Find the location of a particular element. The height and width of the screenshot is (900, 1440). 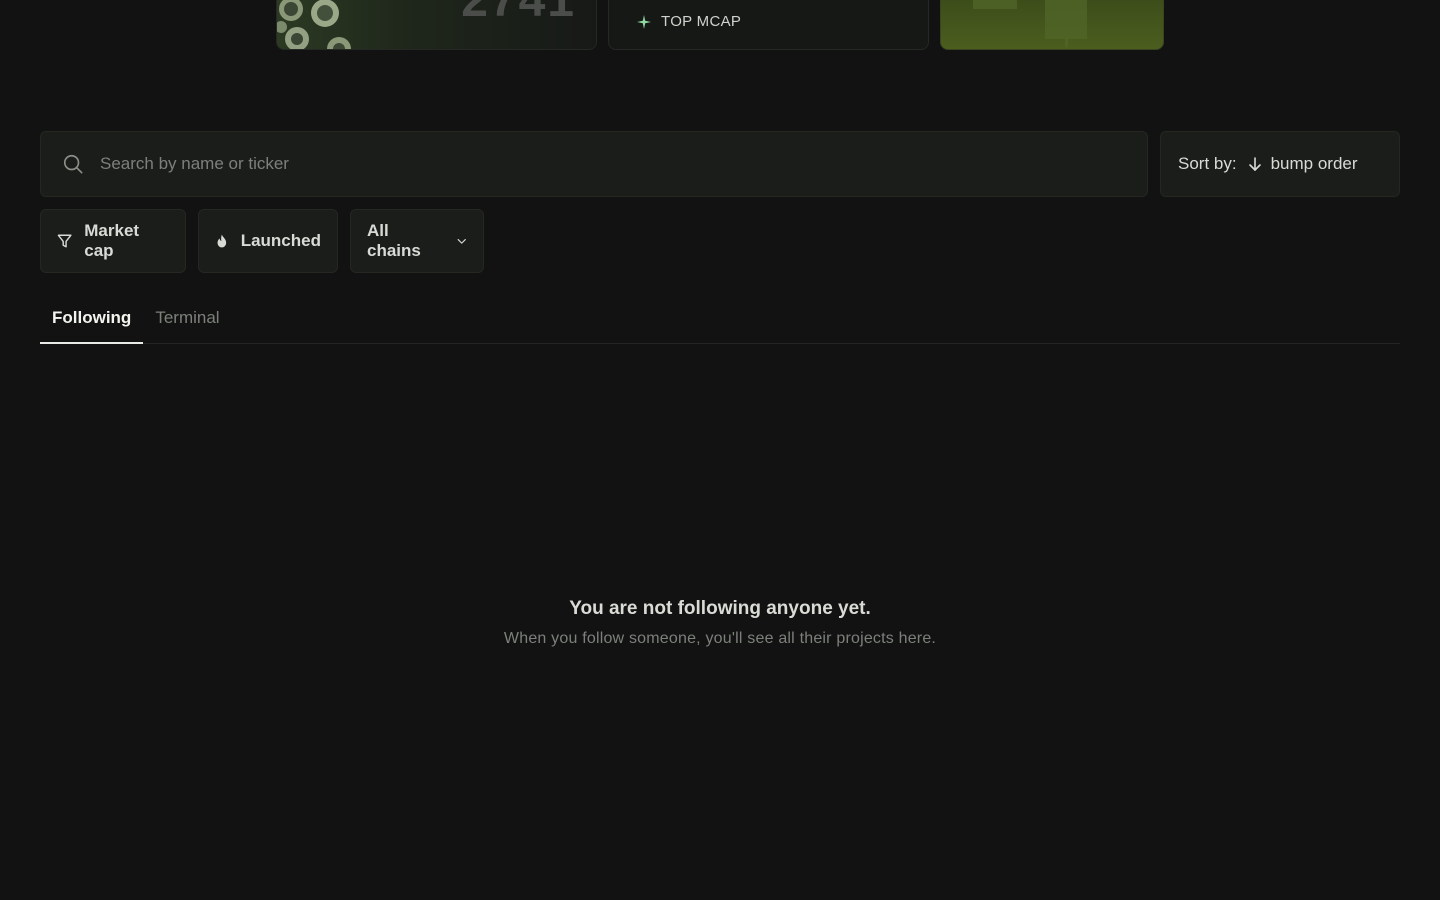

market-cap-filter-button: Market cap is located at coordinates (113, 241).